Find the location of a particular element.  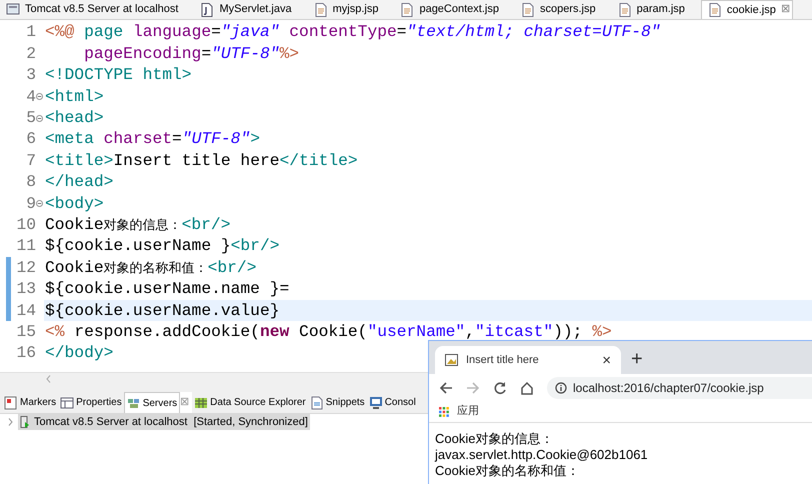

close-icon: × is located at coordinates (606, 360).